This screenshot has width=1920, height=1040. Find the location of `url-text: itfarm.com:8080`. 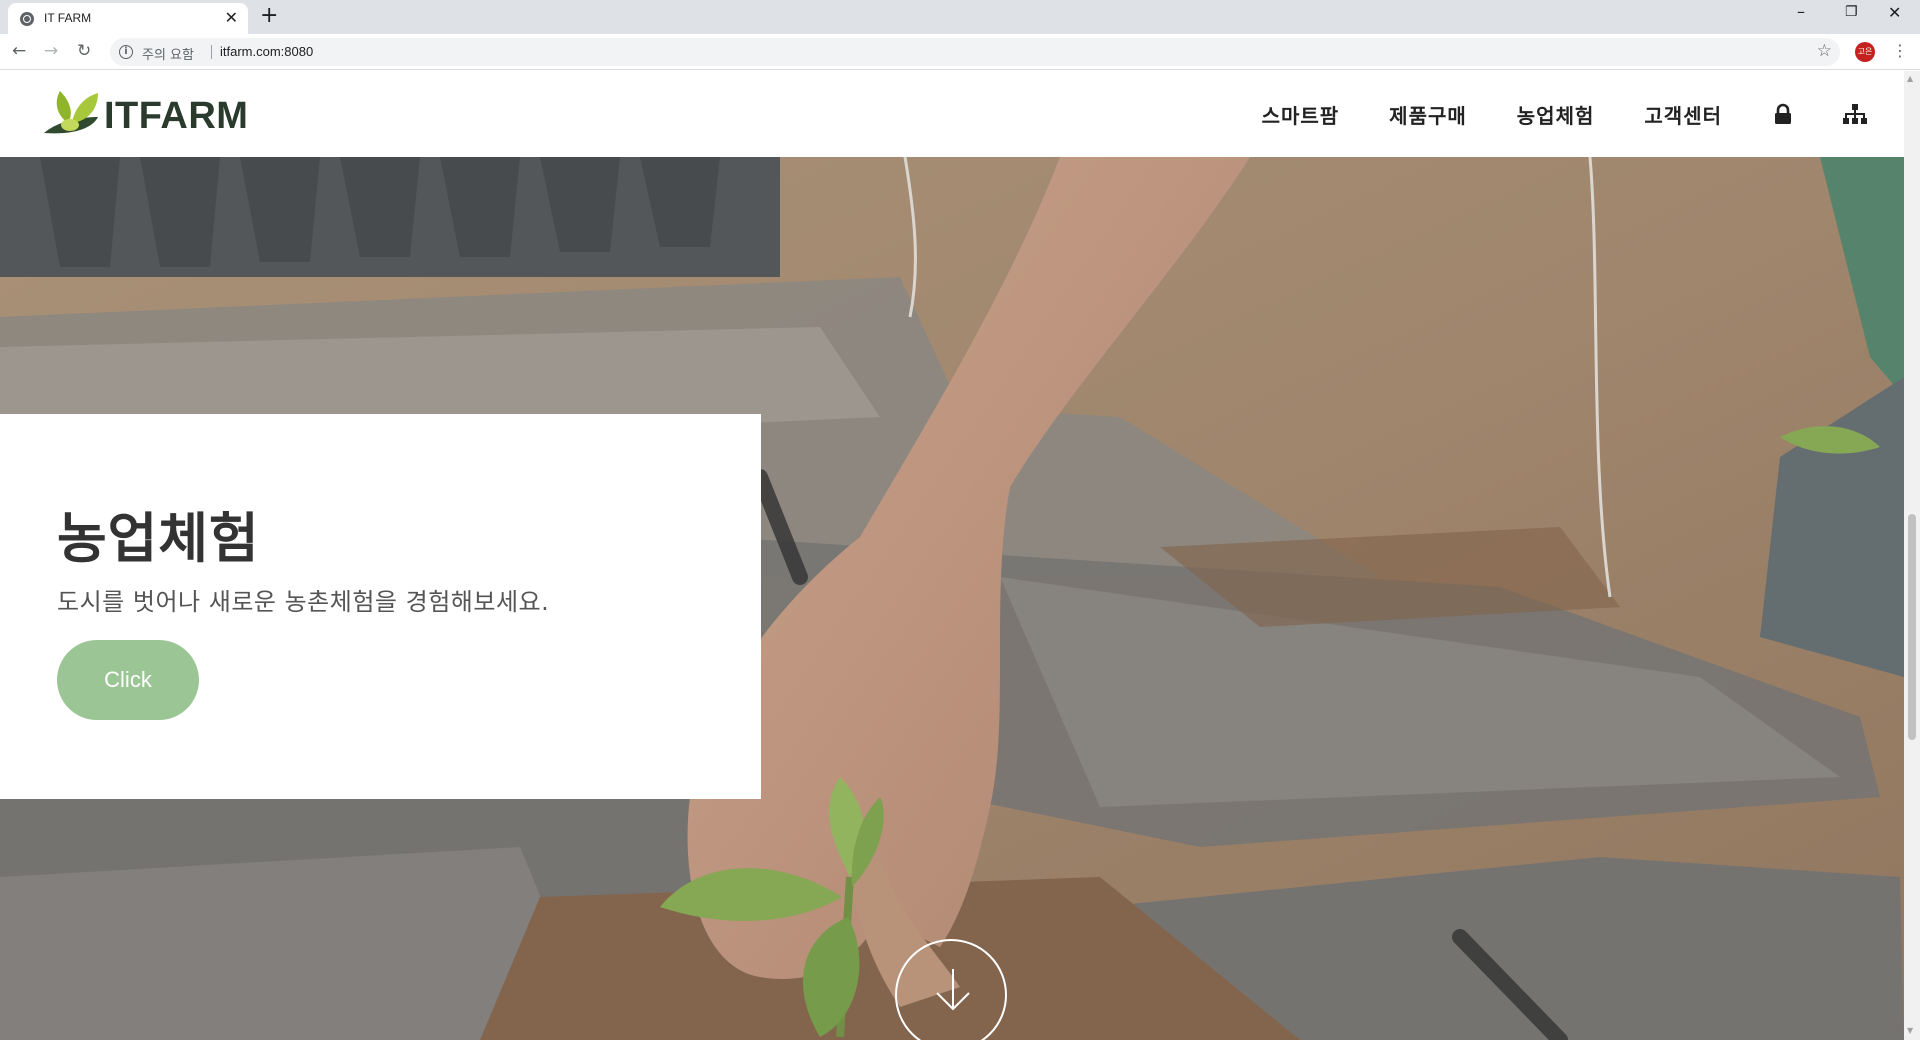

url-text: itfarm.com:8080 is located at coordinates (266, 51).